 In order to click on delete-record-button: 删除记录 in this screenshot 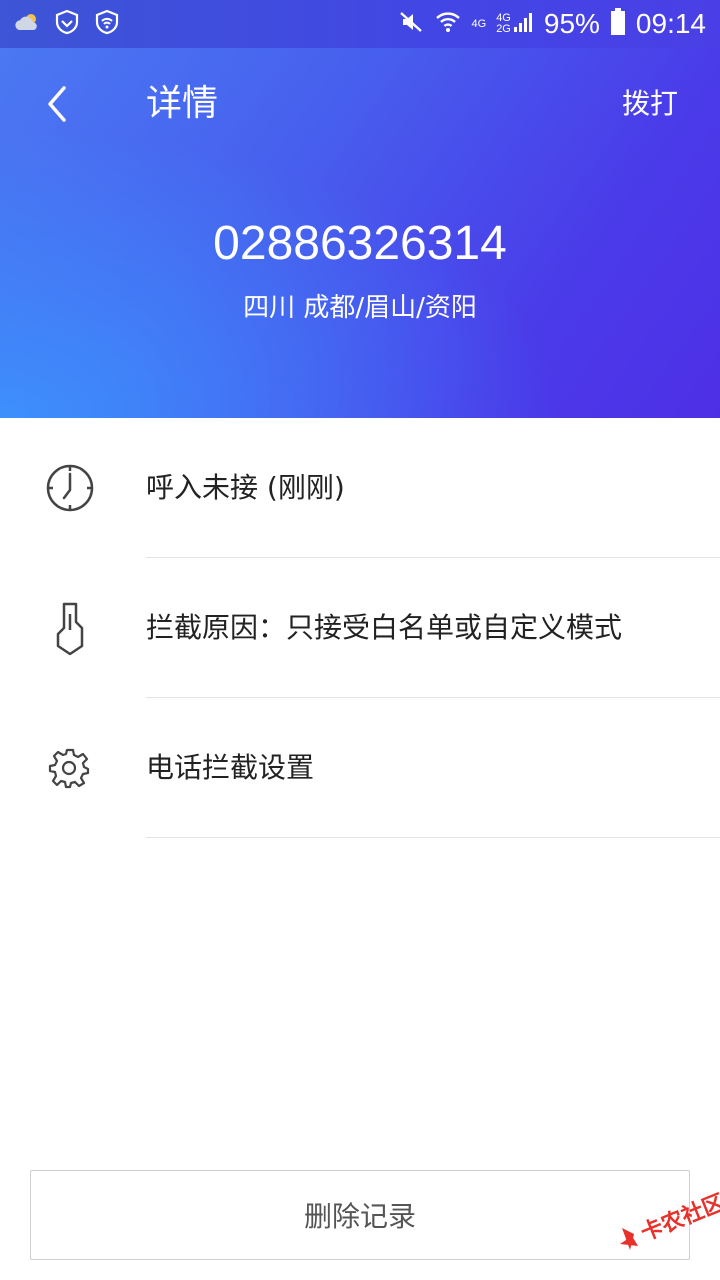, I will do `click(360, 1215)`.